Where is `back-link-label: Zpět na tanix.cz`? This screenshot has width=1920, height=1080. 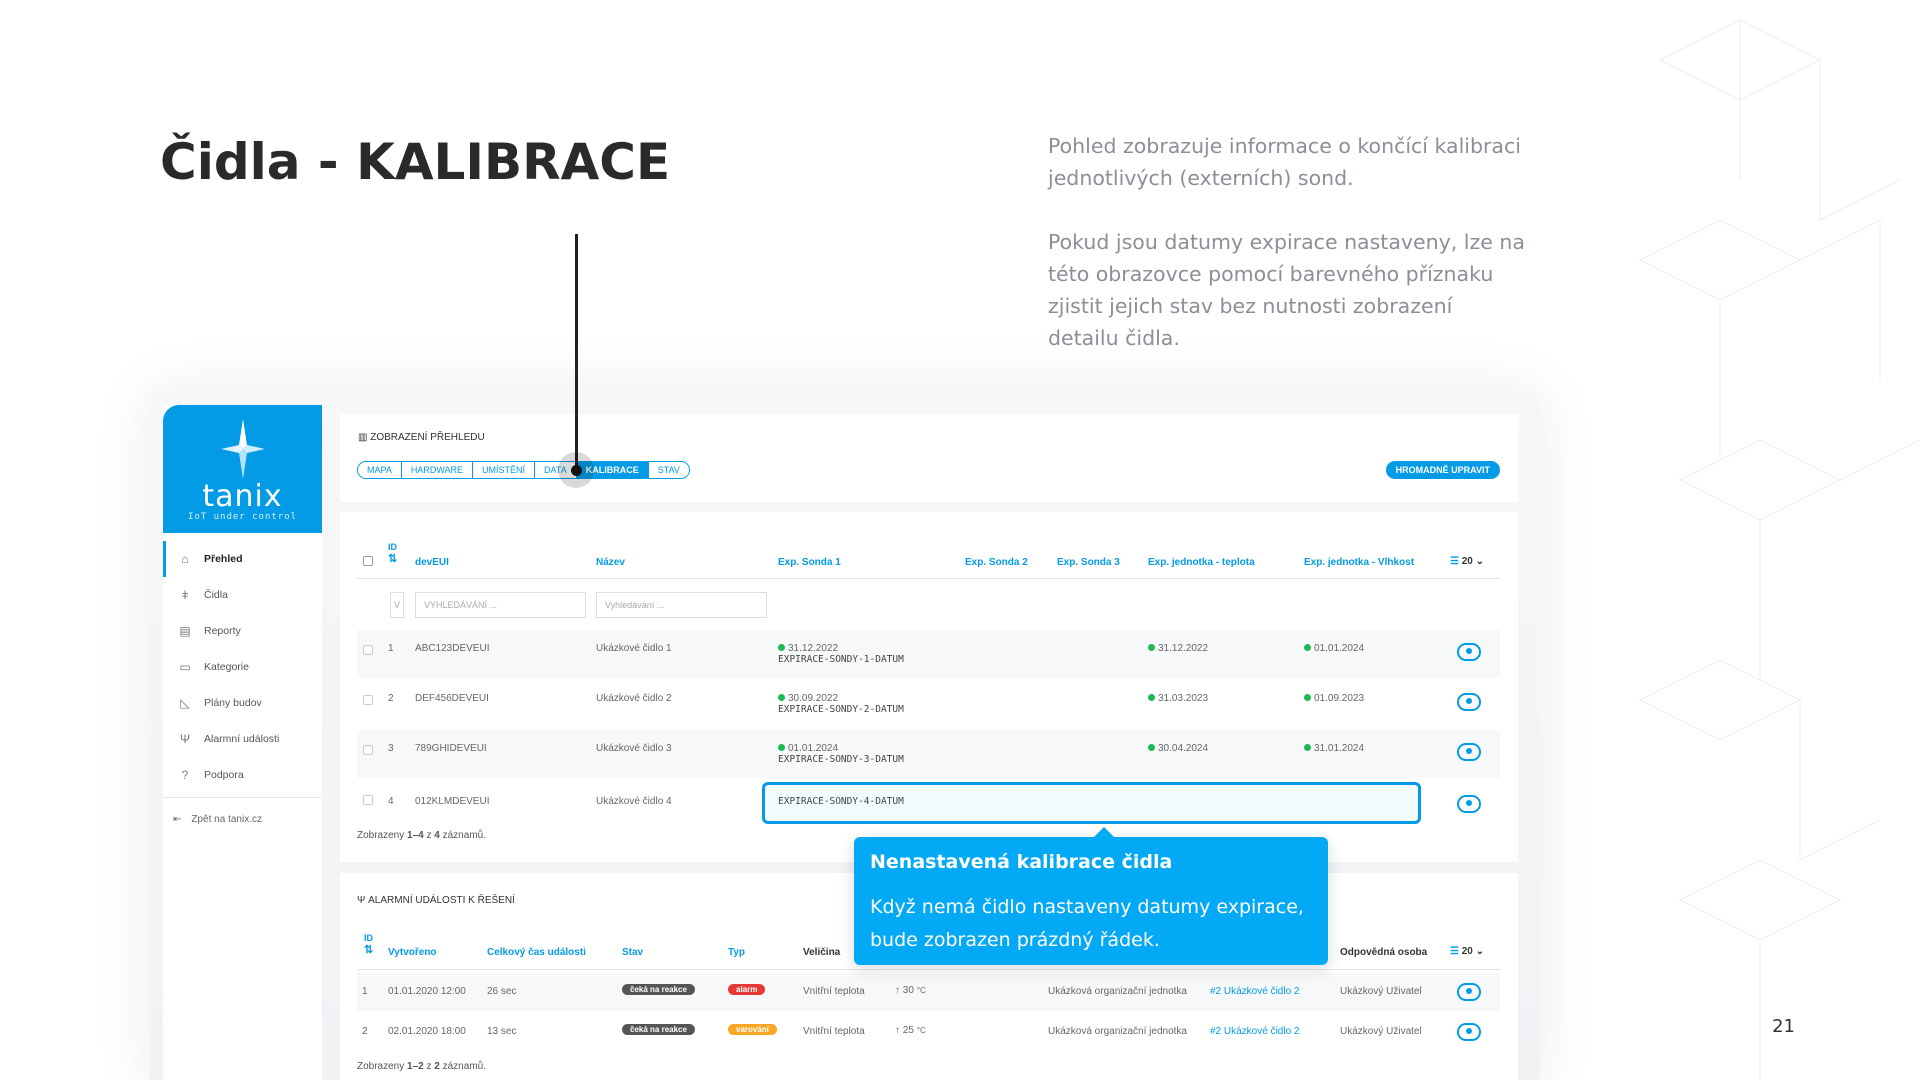
back-link-label: Zpět na tanix.cz is located at coordinates (226, 819).